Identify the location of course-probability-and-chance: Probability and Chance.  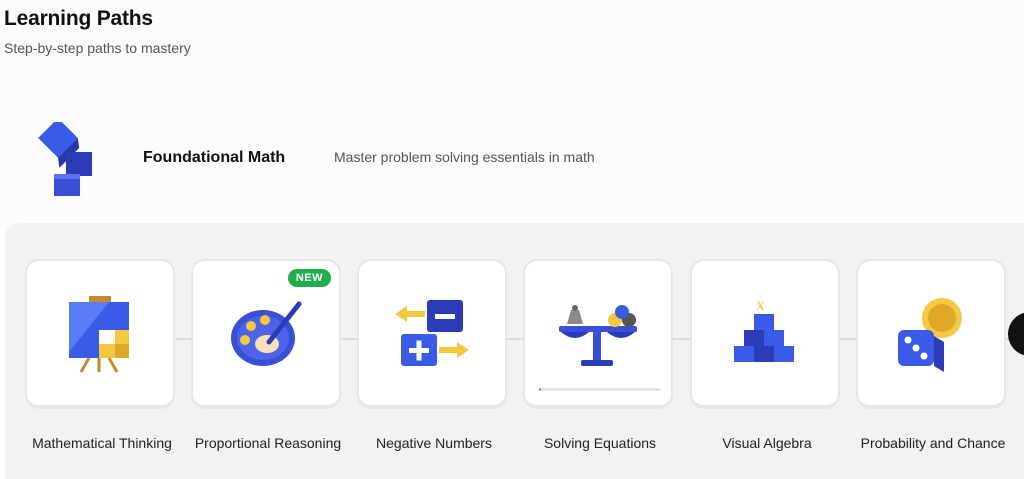
(933, 364).